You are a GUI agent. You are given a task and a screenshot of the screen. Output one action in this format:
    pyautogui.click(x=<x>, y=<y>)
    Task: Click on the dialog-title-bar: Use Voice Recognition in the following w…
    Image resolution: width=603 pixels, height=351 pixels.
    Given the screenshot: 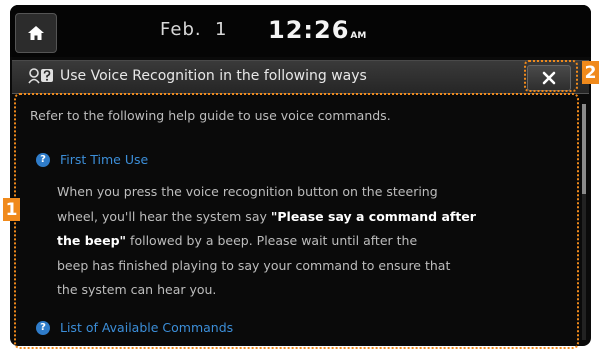 What is the action you would take?
    pyautogui.click(x=300, y=77)
    